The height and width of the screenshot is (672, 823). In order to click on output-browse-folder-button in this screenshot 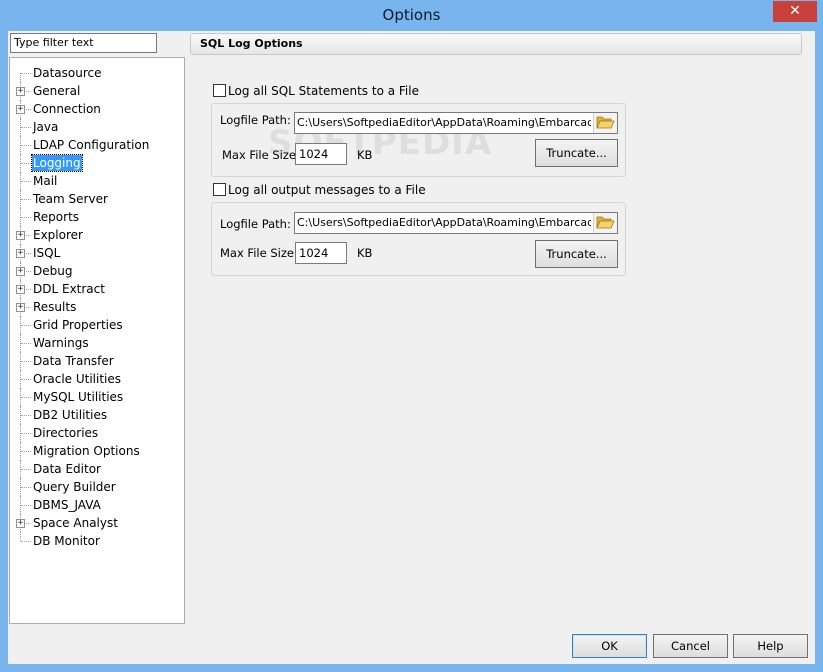, I will do `click(605, 223)`.